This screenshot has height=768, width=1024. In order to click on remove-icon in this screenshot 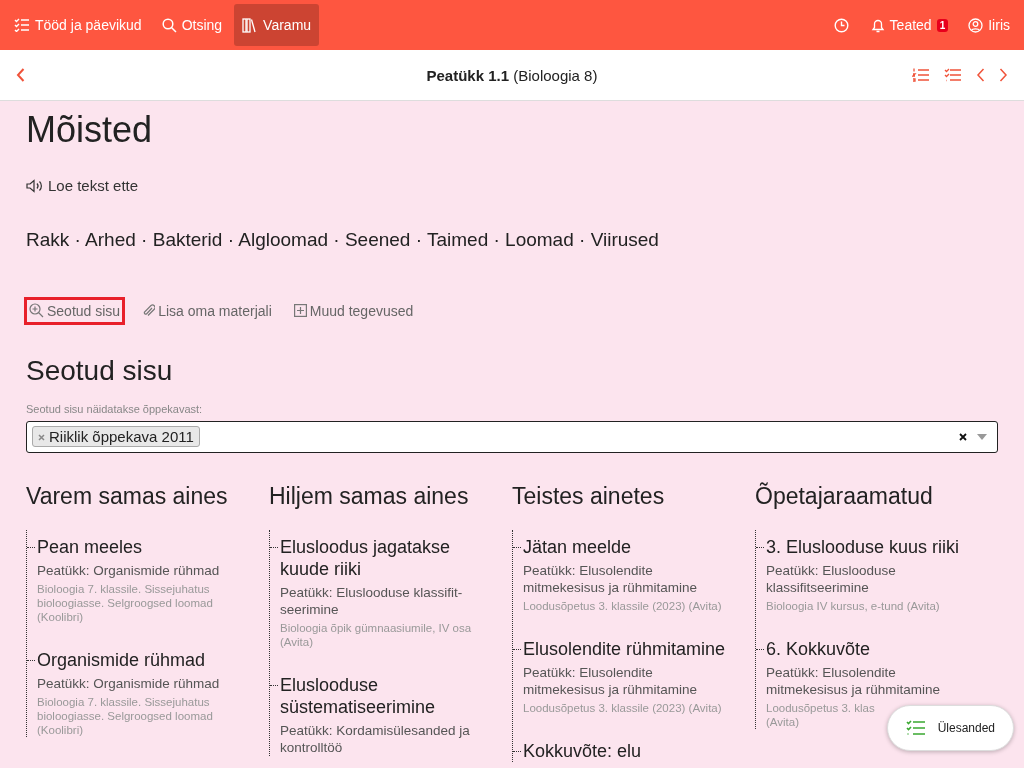, I will do `click(41, 437)`.